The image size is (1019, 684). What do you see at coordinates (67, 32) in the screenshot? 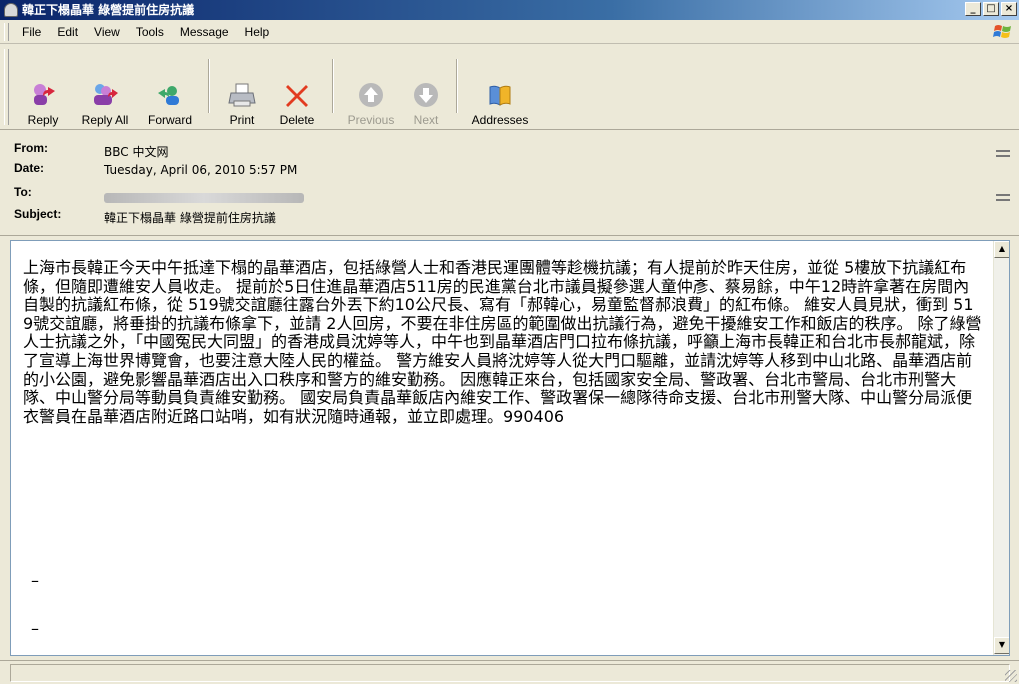
I see `menu-edit: Edit` at bounding box center [67, 32].